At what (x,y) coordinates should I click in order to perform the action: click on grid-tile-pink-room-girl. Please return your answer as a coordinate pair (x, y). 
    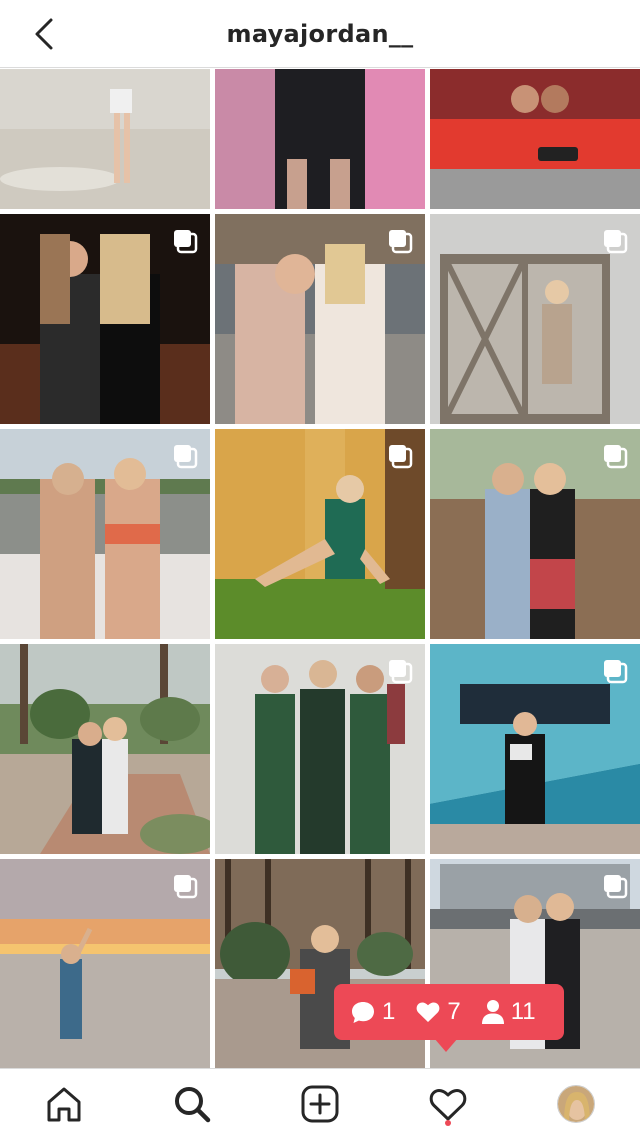
    Looking at the image, I should click on (320, 139).